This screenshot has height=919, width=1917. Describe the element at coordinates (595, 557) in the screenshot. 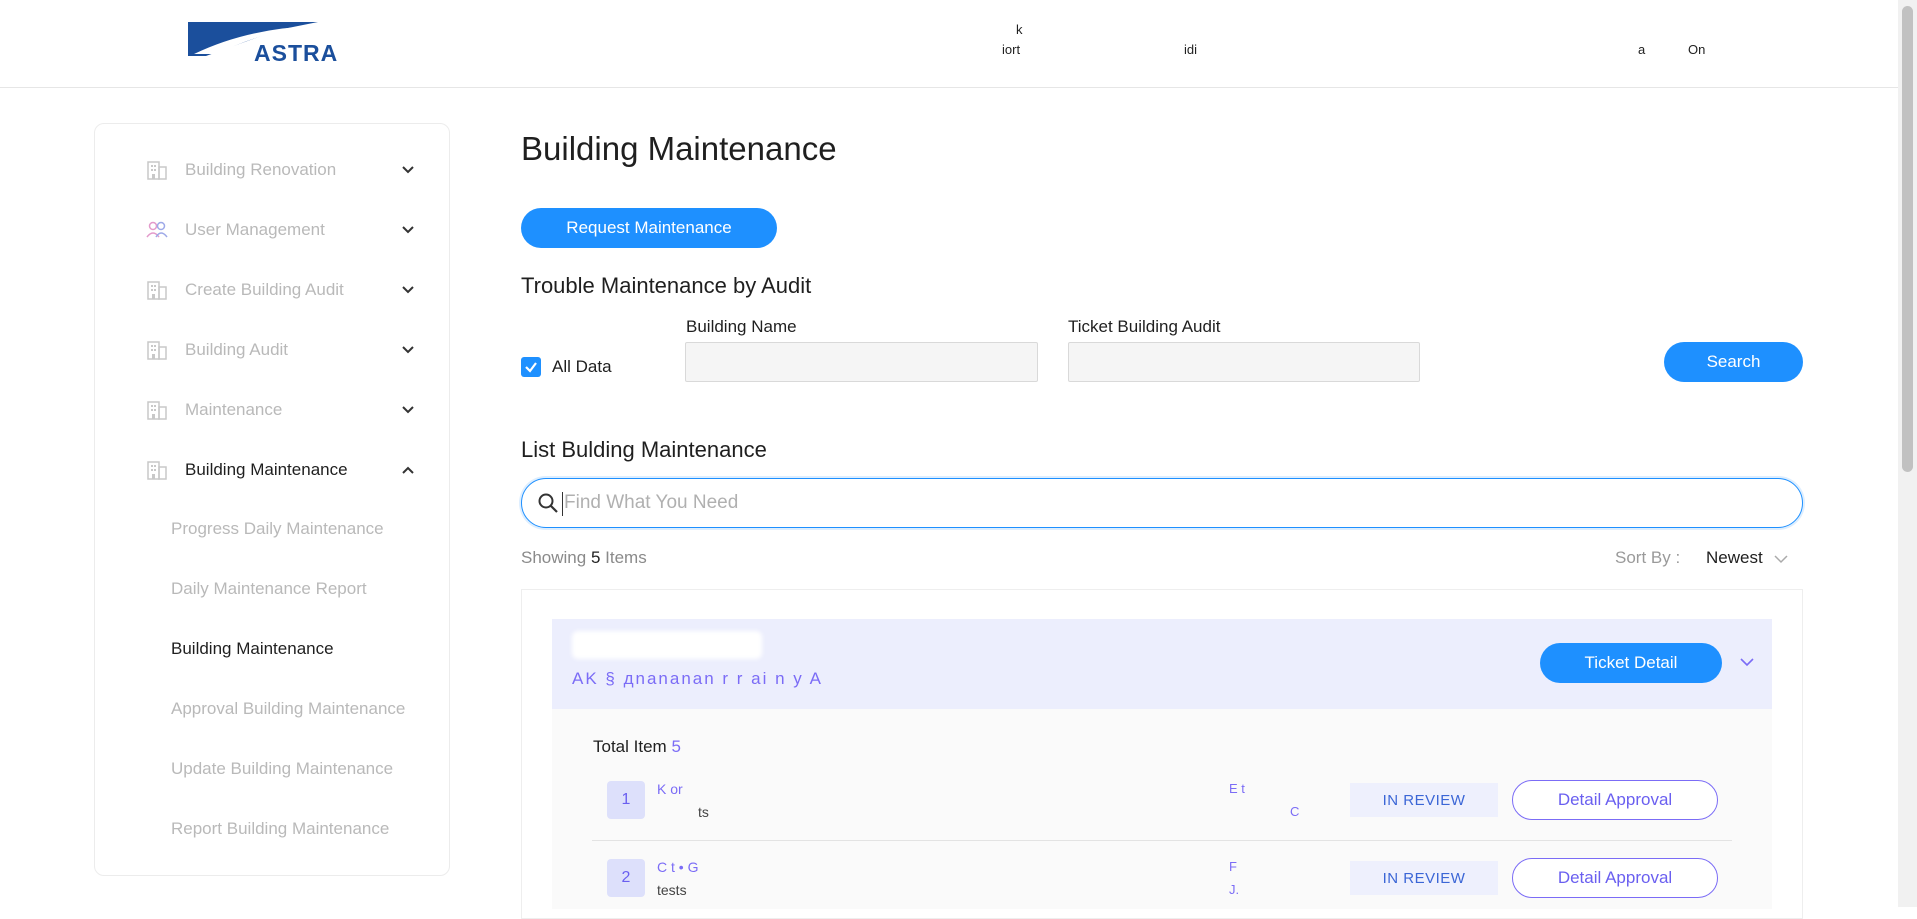

I see `showing-number: 5` at that location.